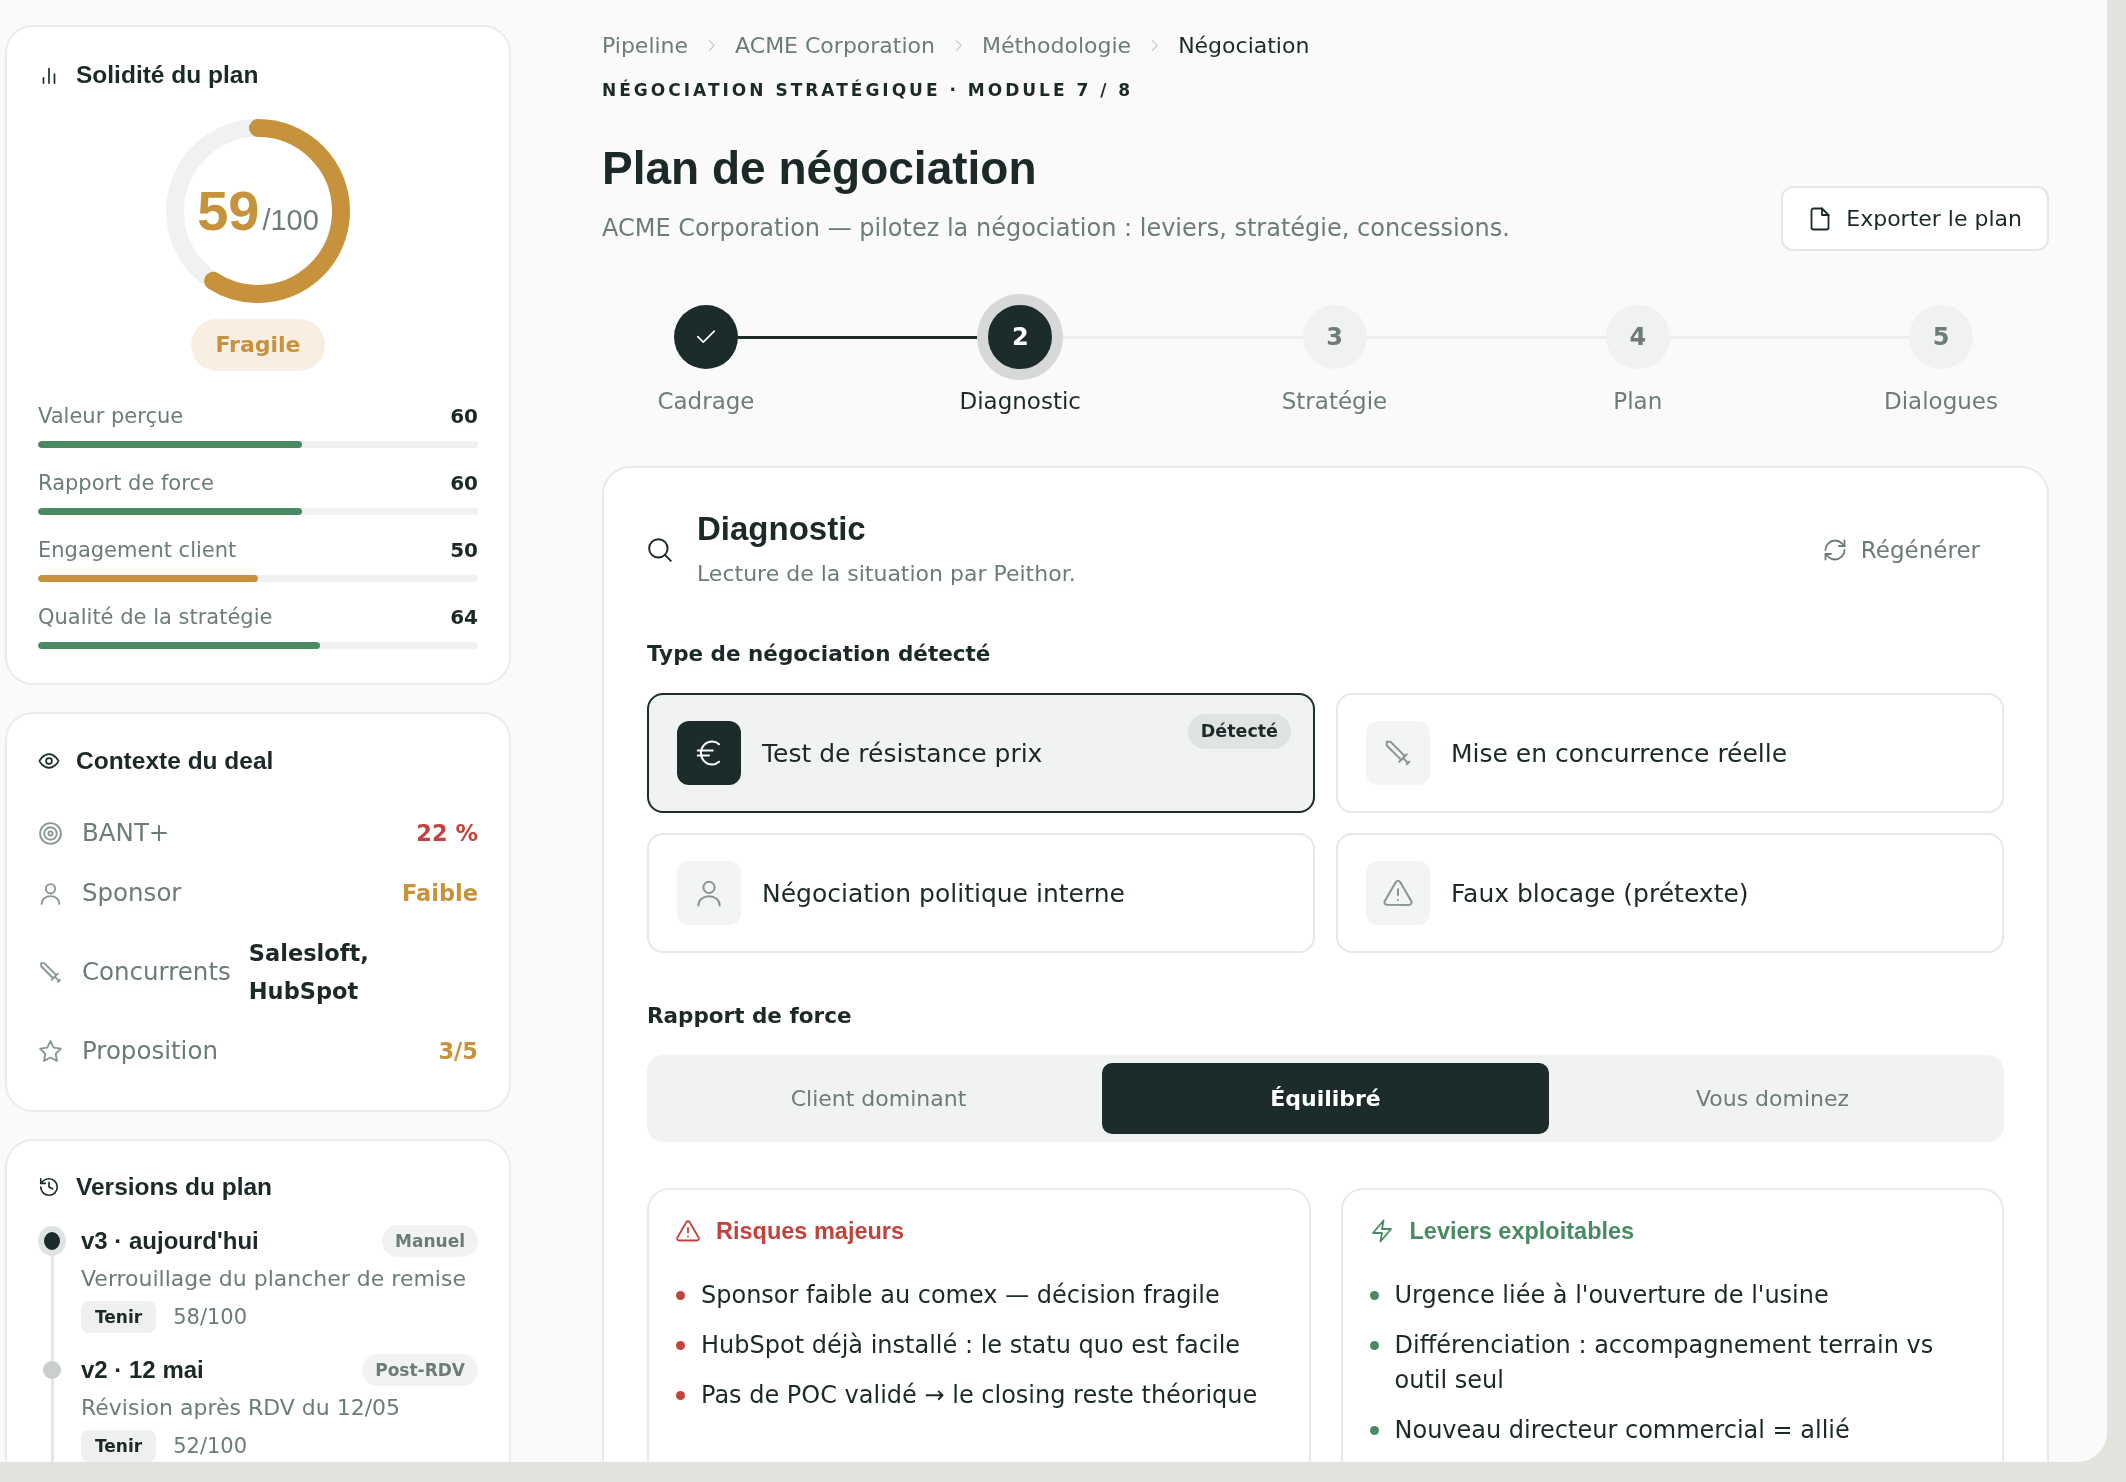 This screenshot has width=2126, height=1482. Describe the element at coordinates (1637, 337) in the screenshot. I see `step-circle: 4` at that location.